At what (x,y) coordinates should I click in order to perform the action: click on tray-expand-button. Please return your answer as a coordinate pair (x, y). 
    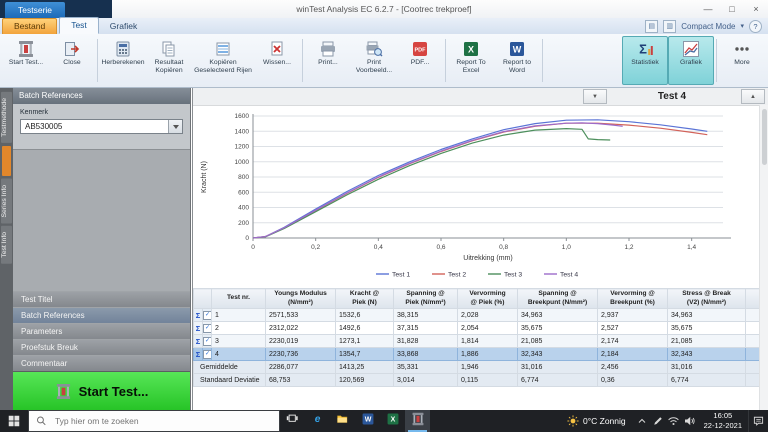
    Looking at the image, I should click on (642, 421).